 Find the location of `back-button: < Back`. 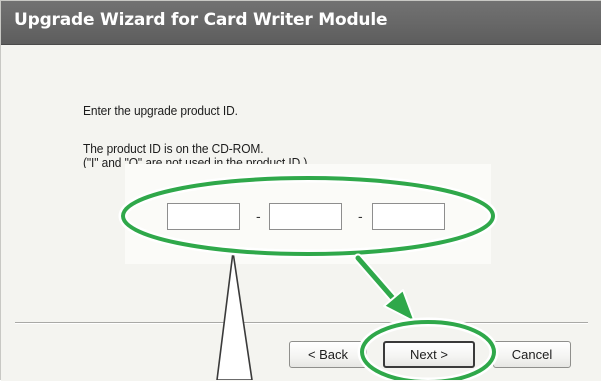

back-button: < Back is located at coordinates (328, 354).